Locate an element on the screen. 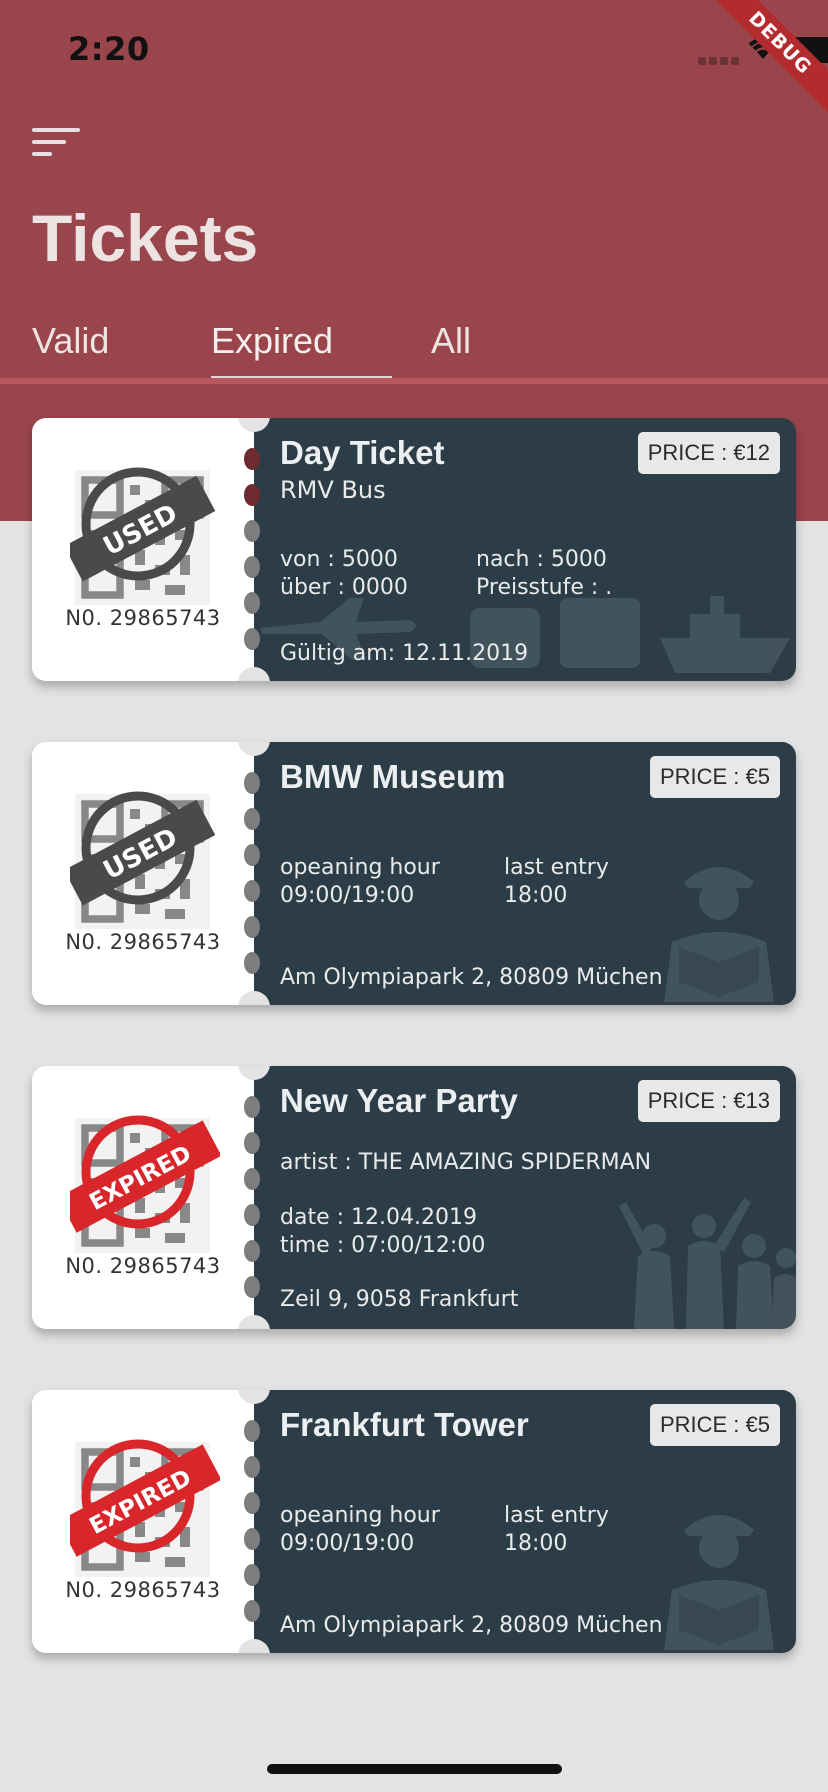 The width and height of the screenshot is (828, 1792). tab-expired: Expired is located at coordinates (272, 350).